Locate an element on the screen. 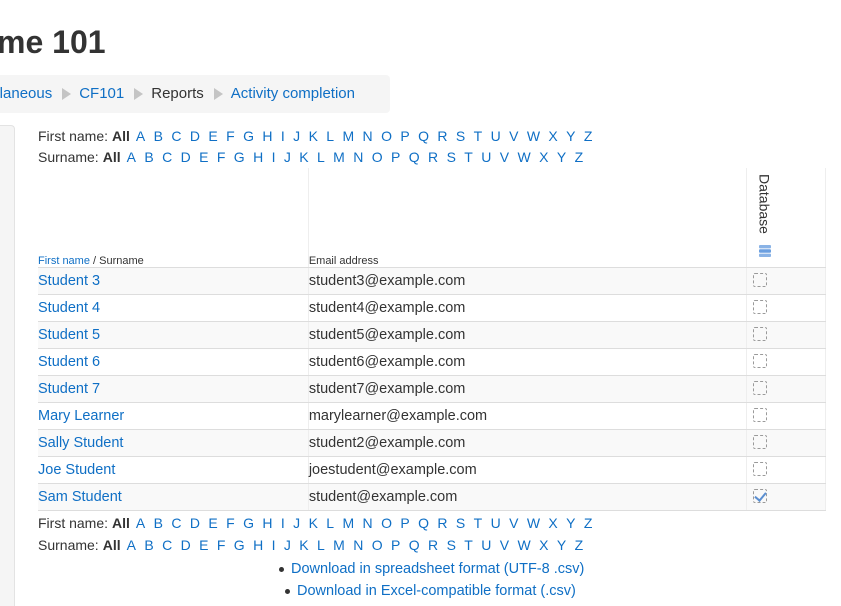  user-profile-link: Student 3 is located at coordinates (69, 281).